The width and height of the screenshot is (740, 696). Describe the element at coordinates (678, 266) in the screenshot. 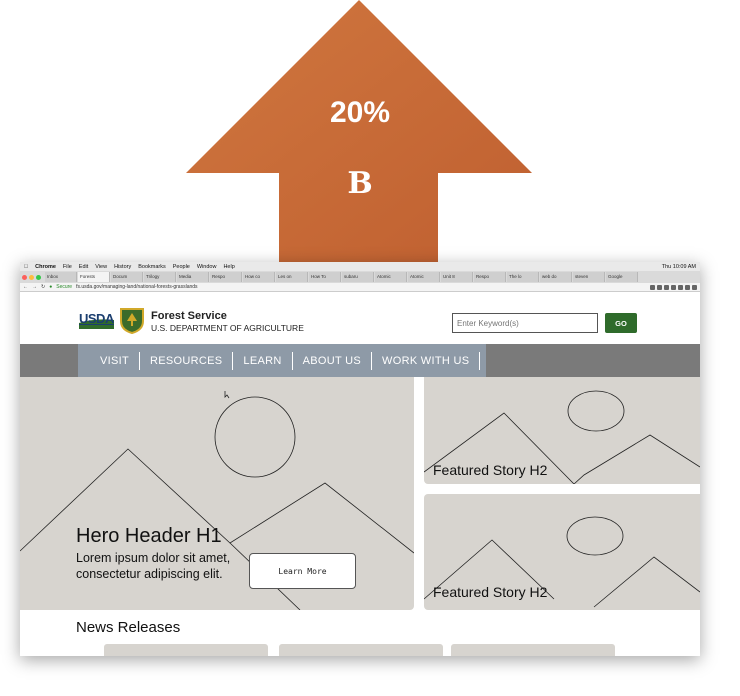

I see `menubar-clock: Thu 10:09 AM` at that location.